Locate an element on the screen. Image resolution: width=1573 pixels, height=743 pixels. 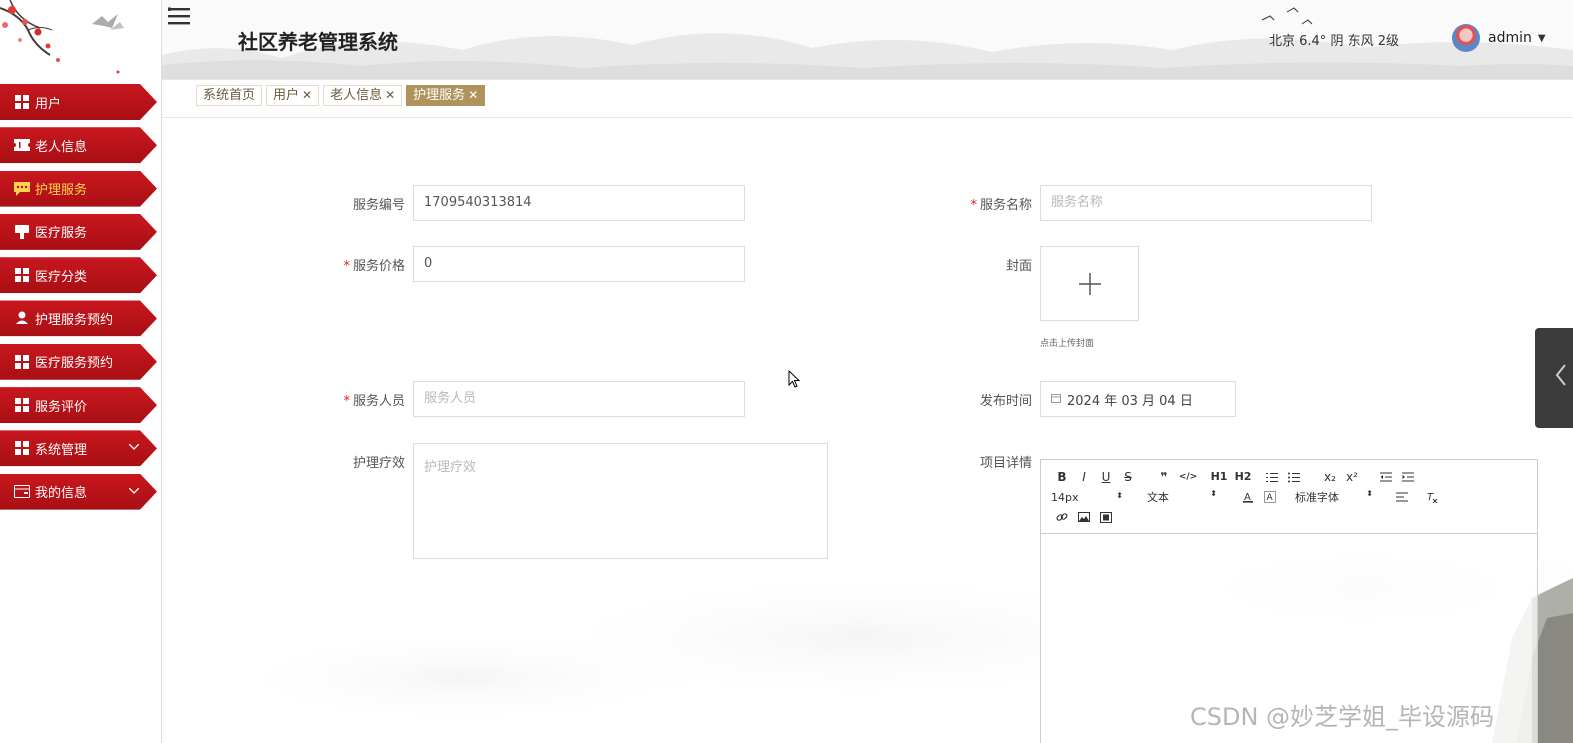
tab-label: 护理服务 is located at coordinates (439, 95).